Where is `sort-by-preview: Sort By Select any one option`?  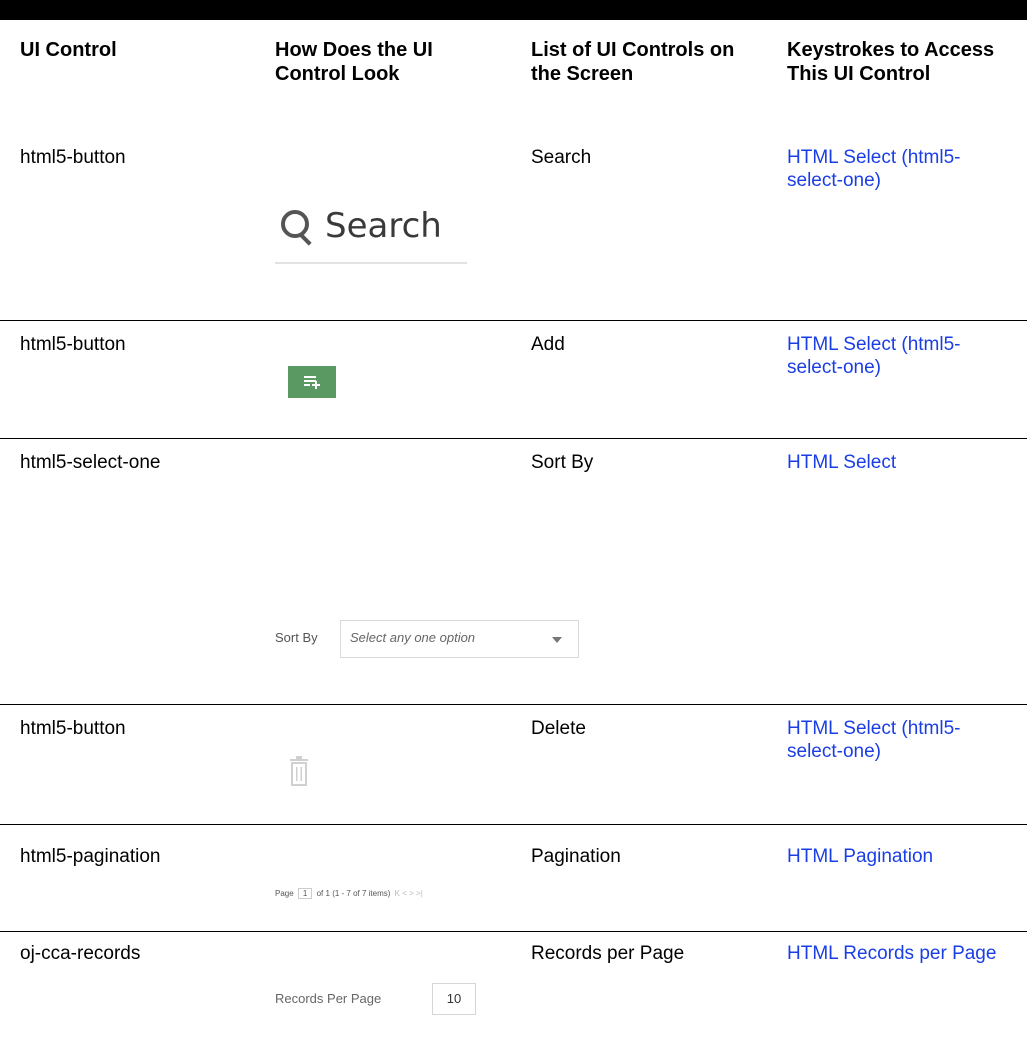
sort-by-preview: Sort By Select any one option is located at coordinates (427, 639).